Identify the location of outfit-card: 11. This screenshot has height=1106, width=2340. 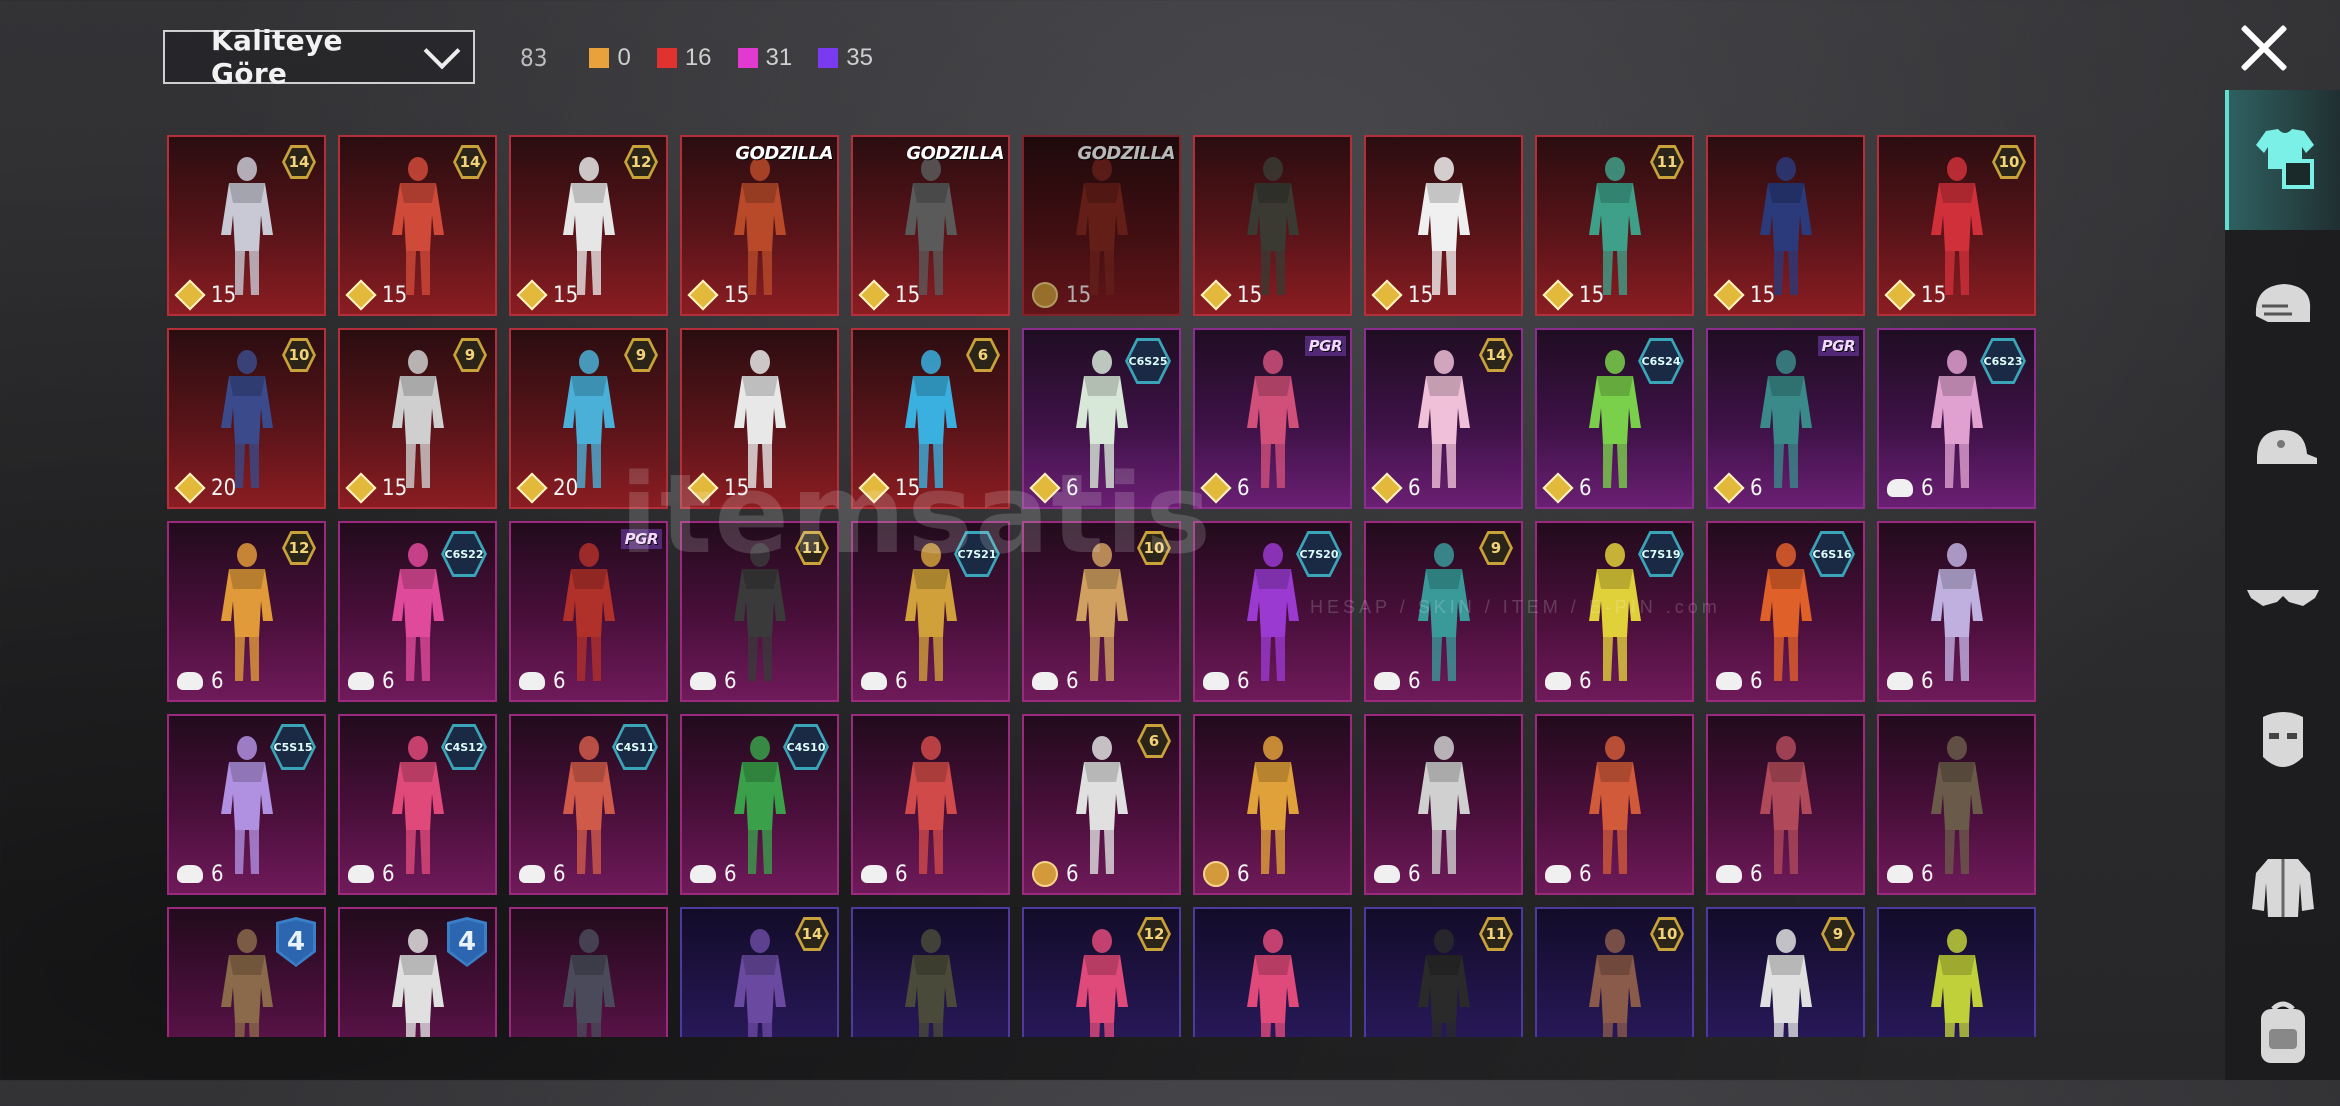
(1443, 972).